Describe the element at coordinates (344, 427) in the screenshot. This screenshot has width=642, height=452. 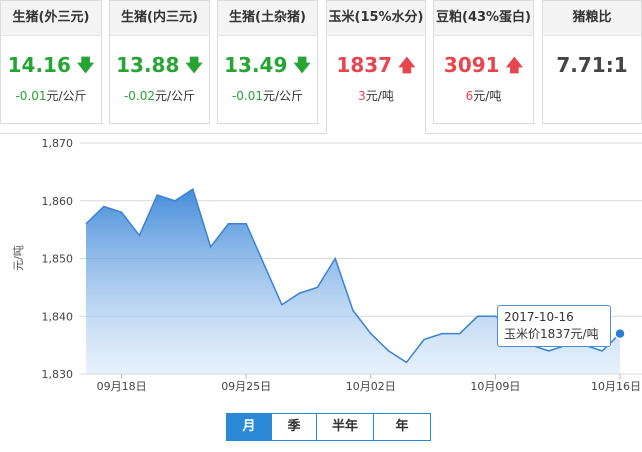
I see `period-half-year-button: 半年` at that location.